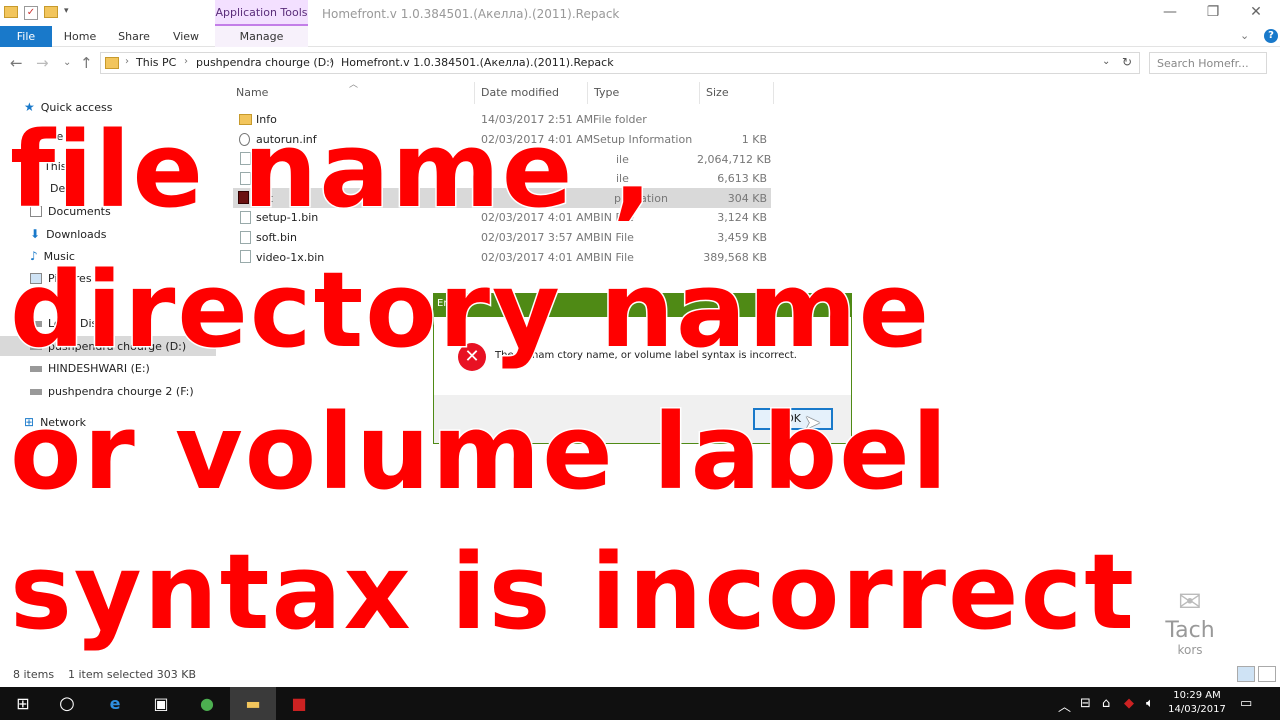  Describe the element at coordinates (42, 63) in the screenshot. I see `forward-arrow-icon: →` at that location.